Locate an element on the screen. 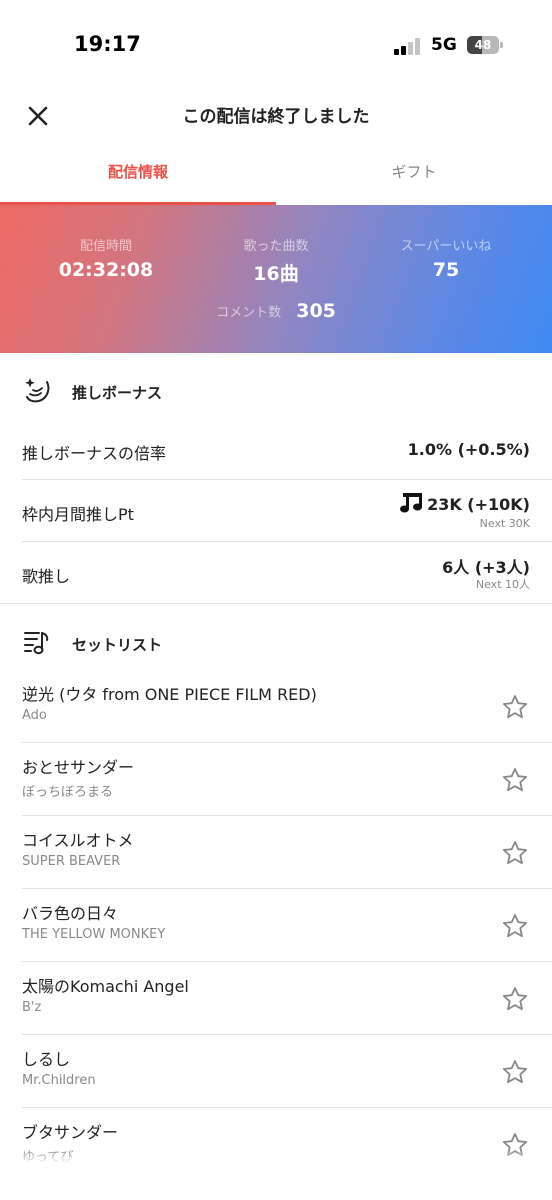  bonus-monthly-points-value: 23K (+10K) is located at coordinates (478, 504).